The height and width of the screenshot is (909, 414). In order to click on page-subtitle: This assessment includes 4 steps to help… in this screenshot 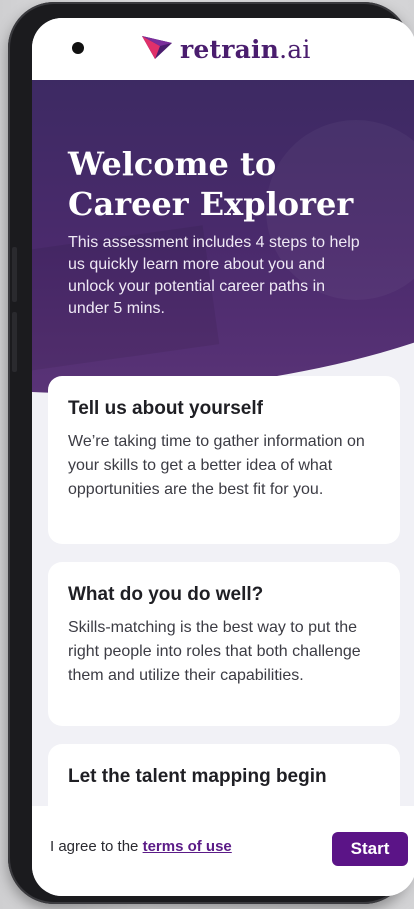, I will do `click(214, 275)`.